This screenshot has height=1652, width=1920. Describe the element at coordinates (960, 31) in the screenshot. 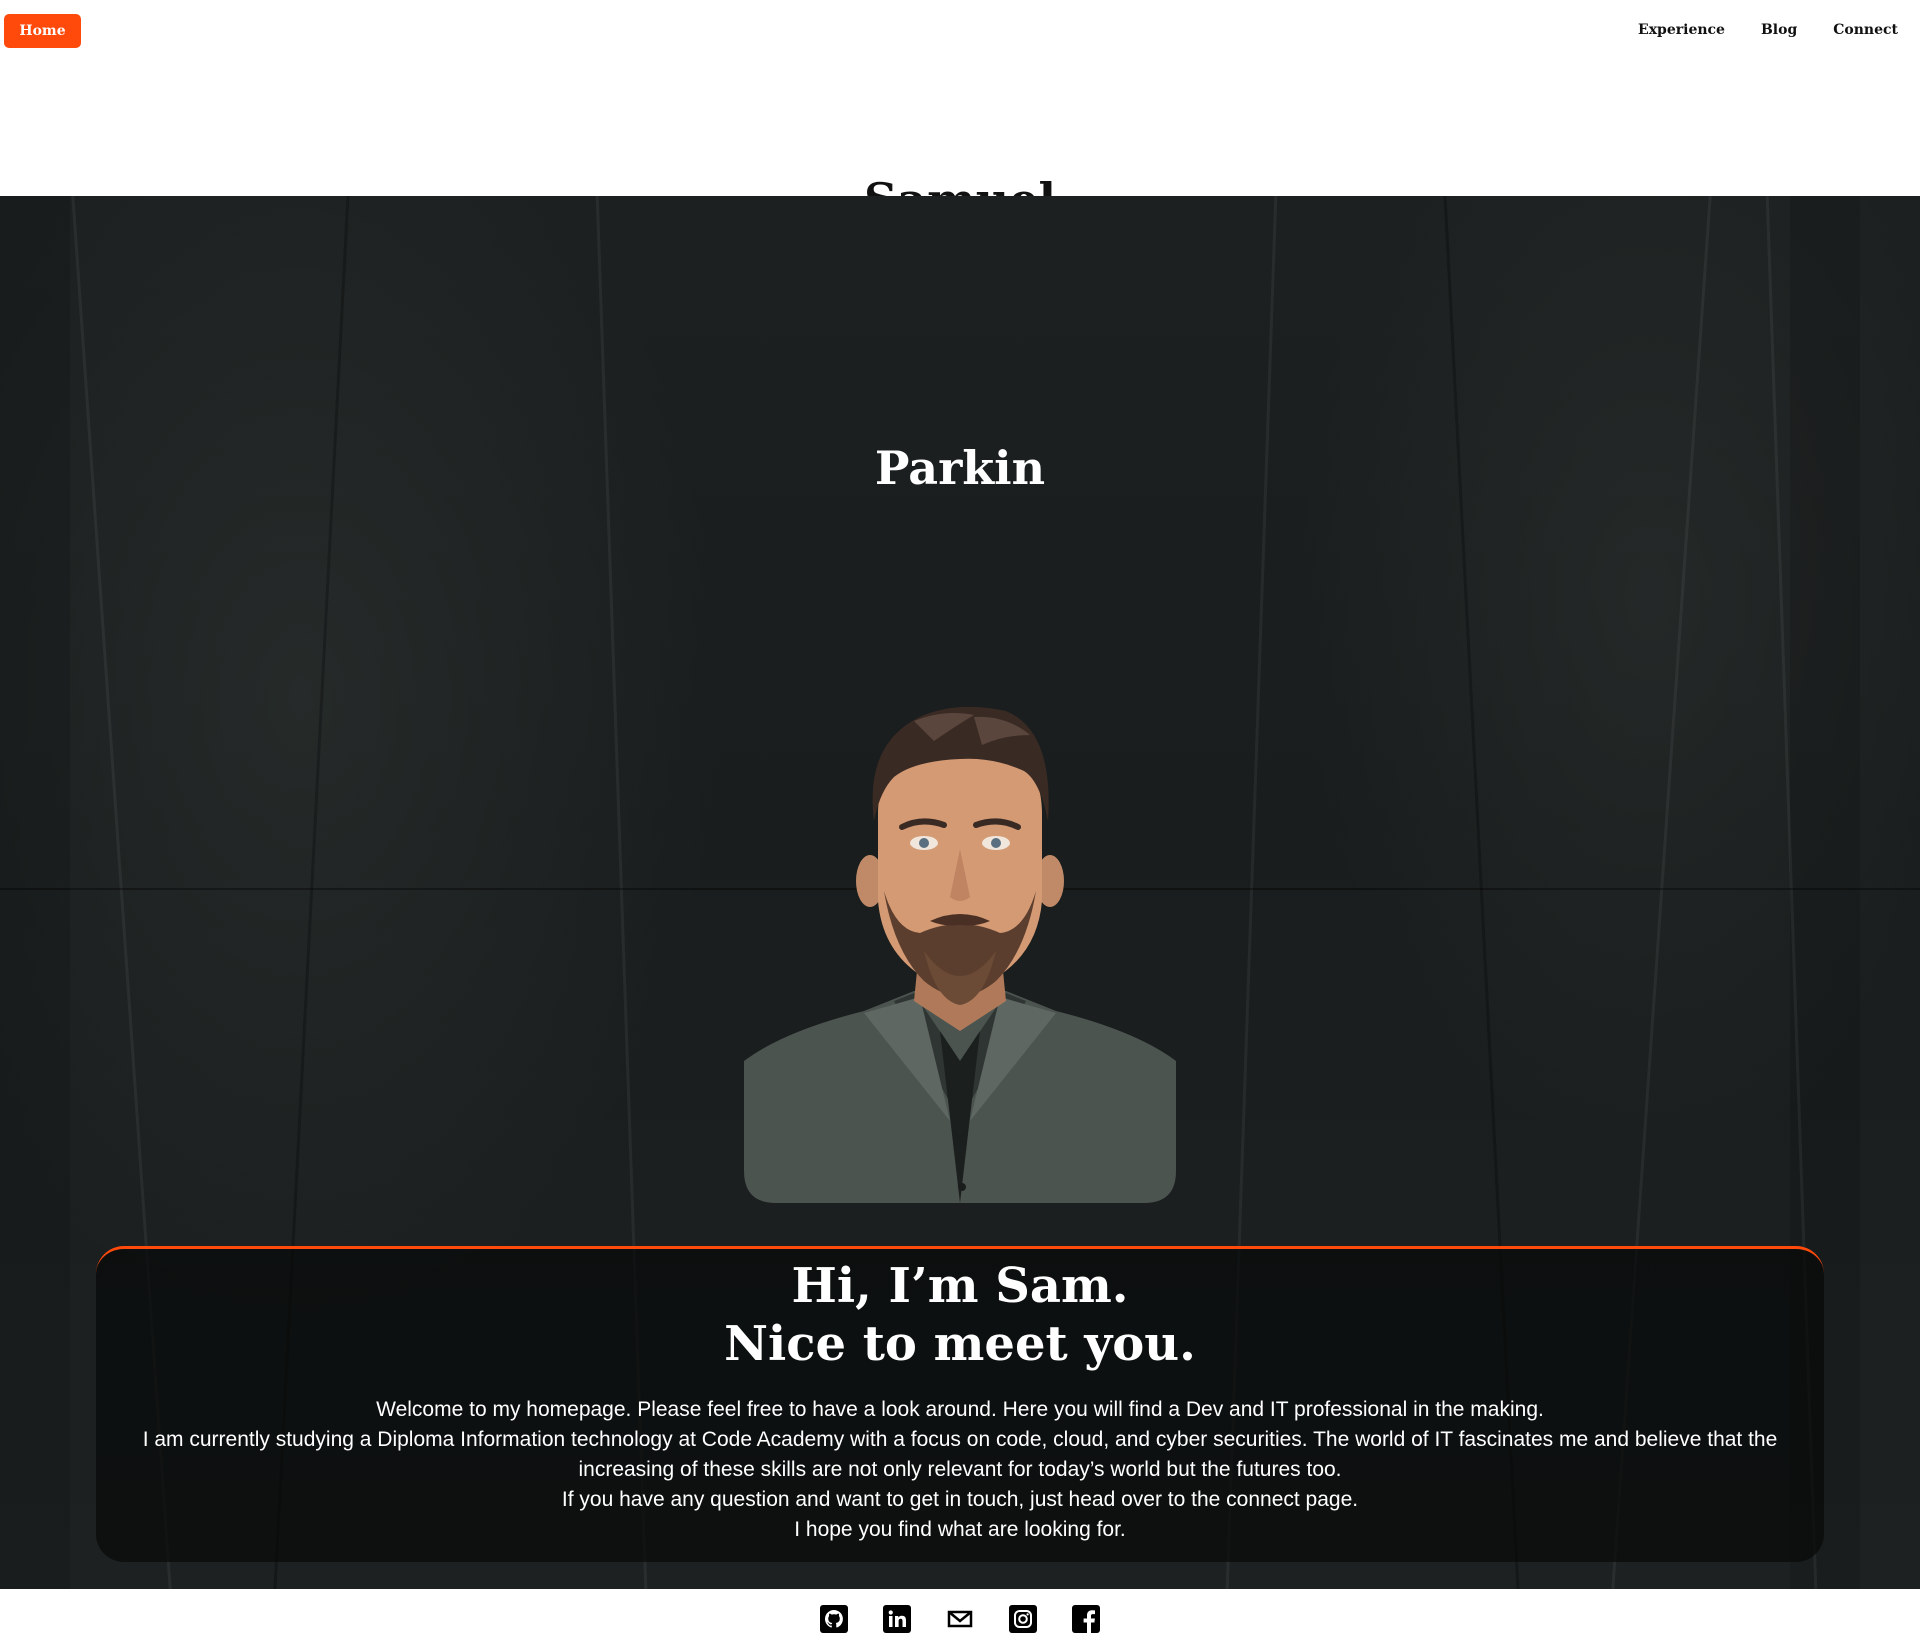

I see `top-nav: Home Experience Blog Connect` at that location.